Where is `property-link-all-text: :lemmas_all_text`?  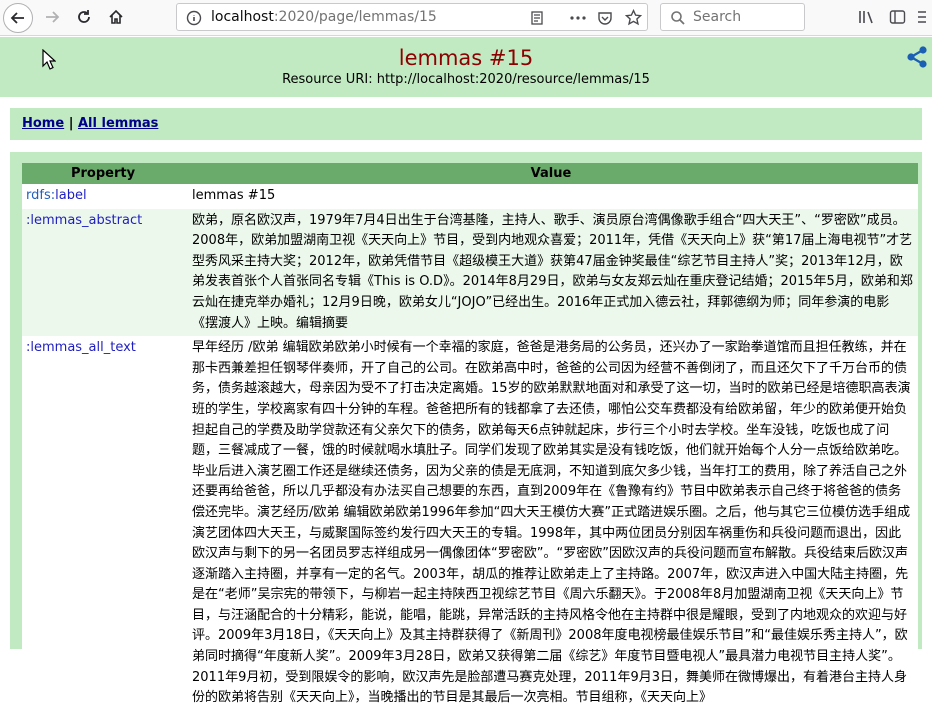
property-link-all-text: :lemmas_all_text is located at coordinates (81, 347).